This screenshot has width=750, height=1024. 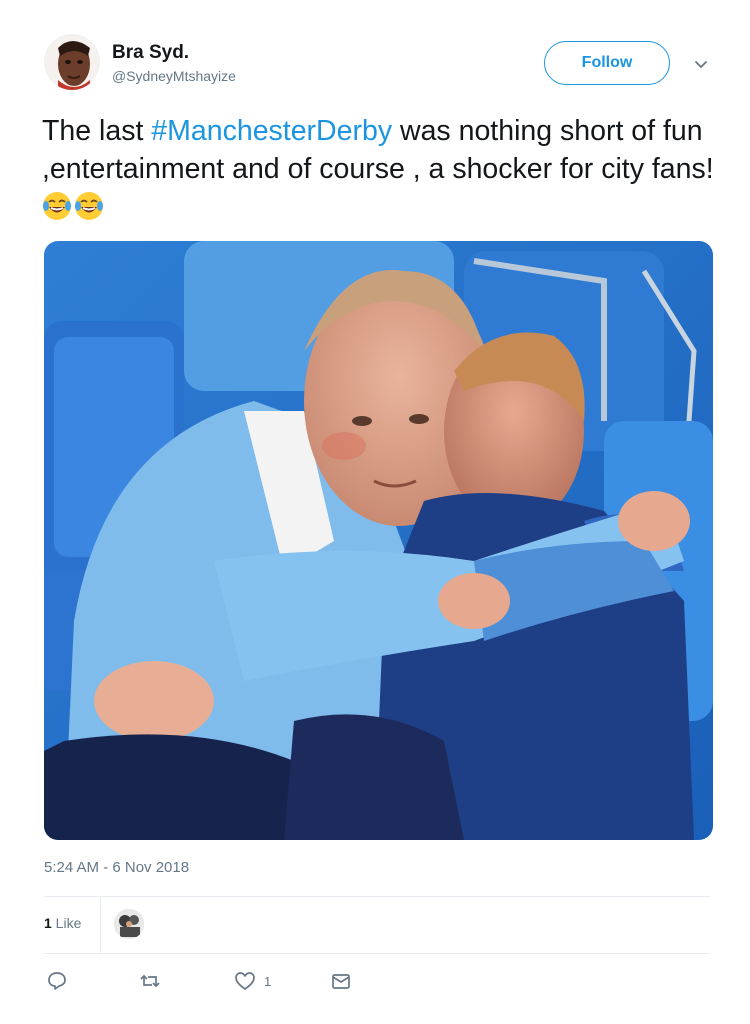 I want to click on tweet-actions: 1, so click(x=244, y=981).